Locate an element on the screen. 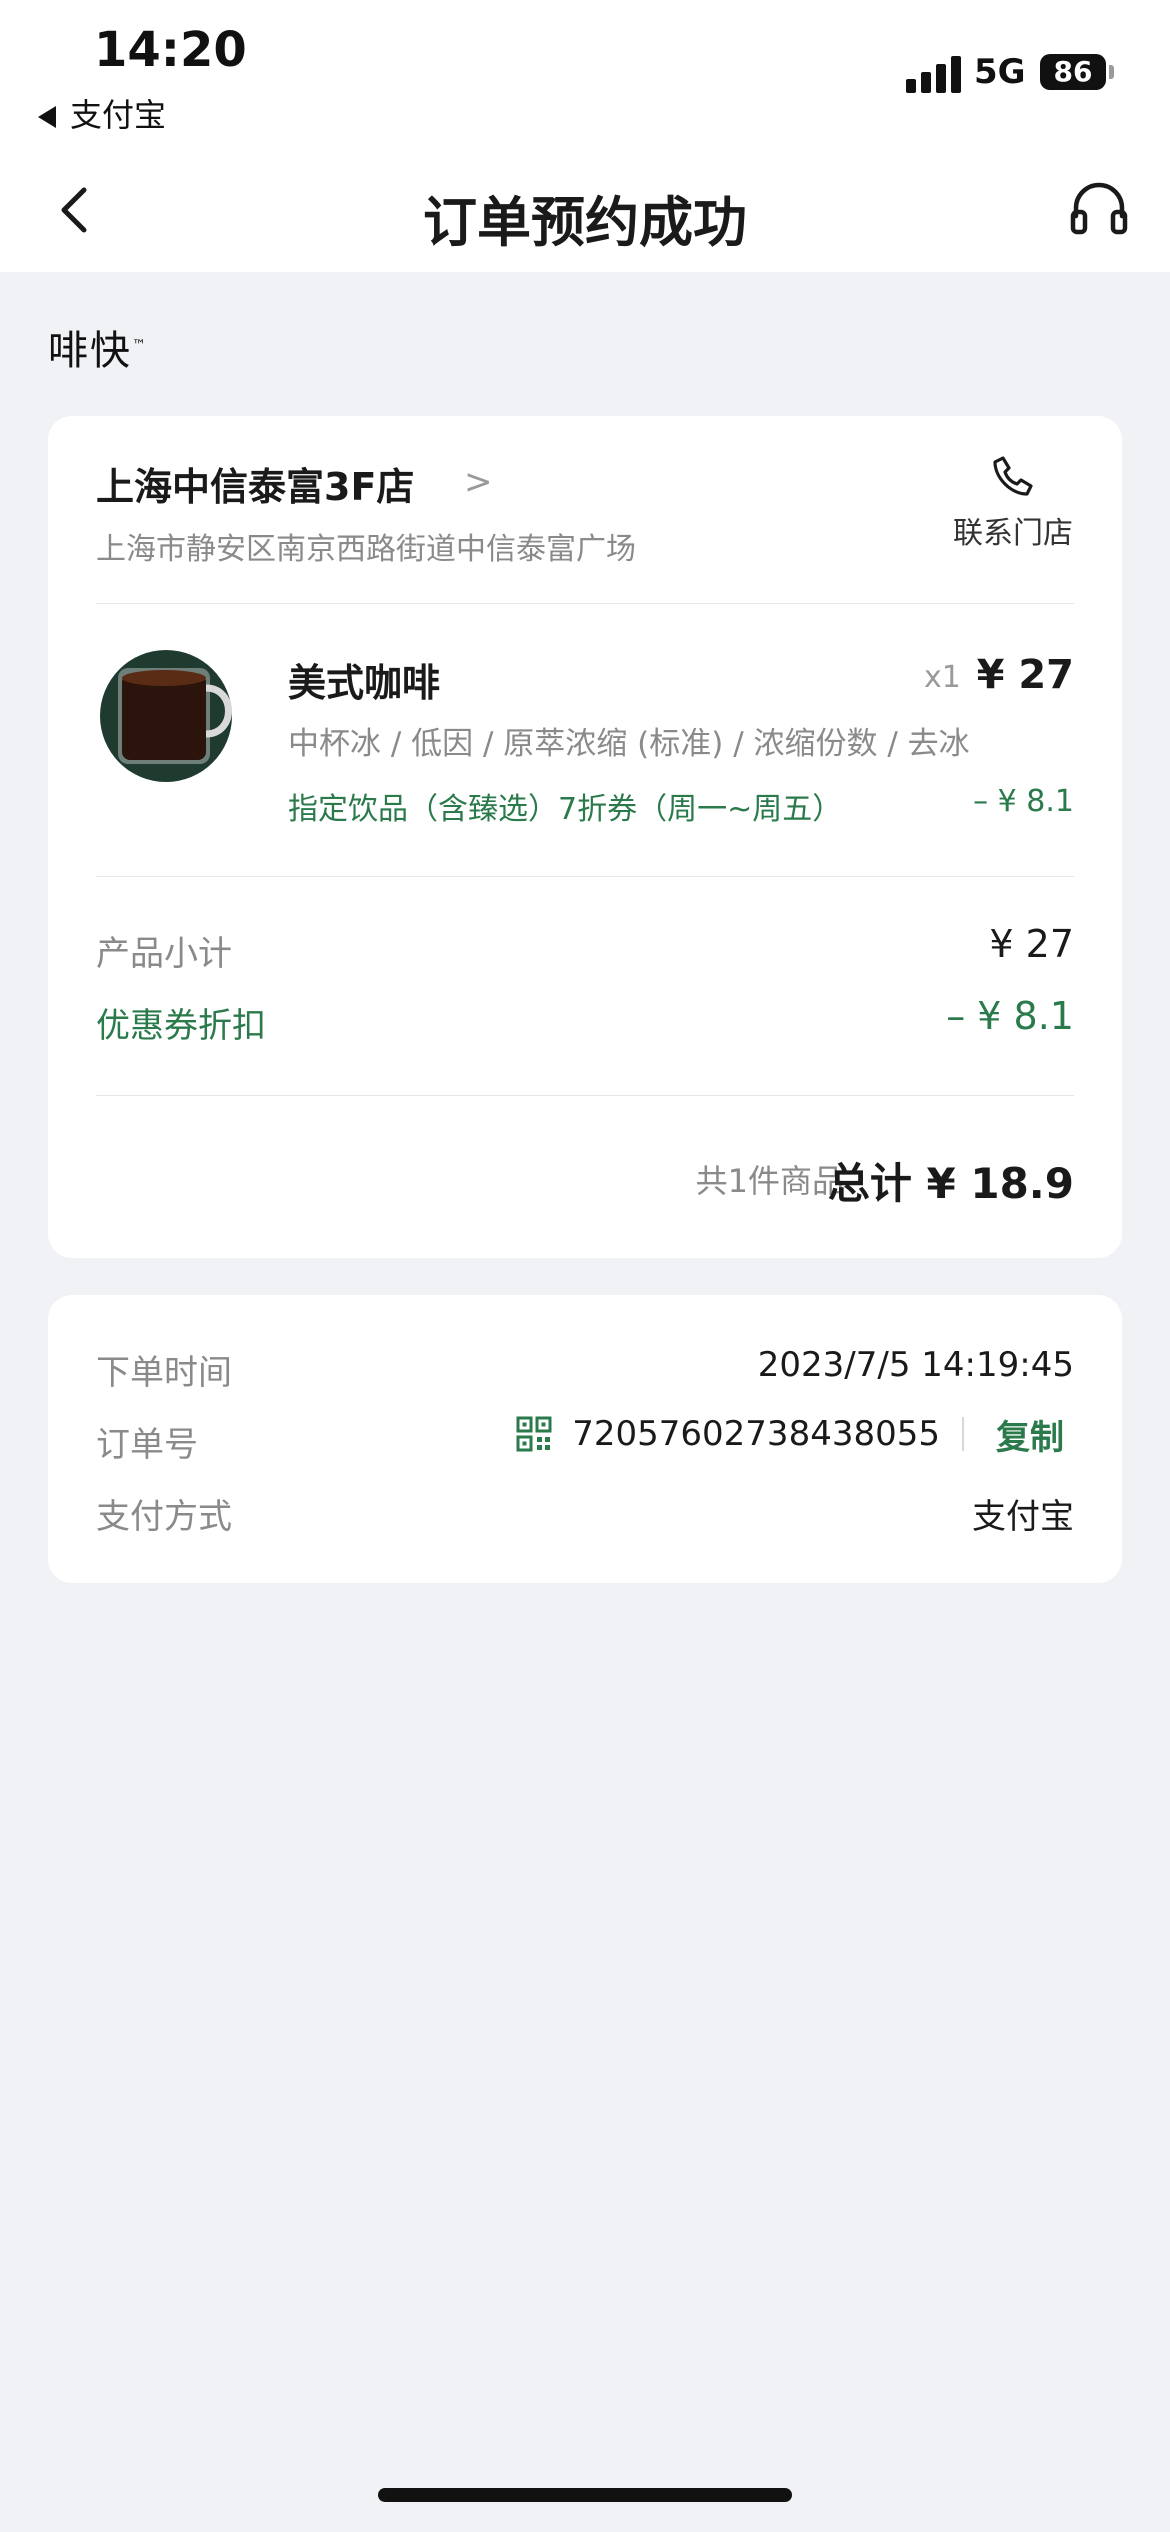  back-to-app-button: 支付宝 is located at coordinates (102, 113).